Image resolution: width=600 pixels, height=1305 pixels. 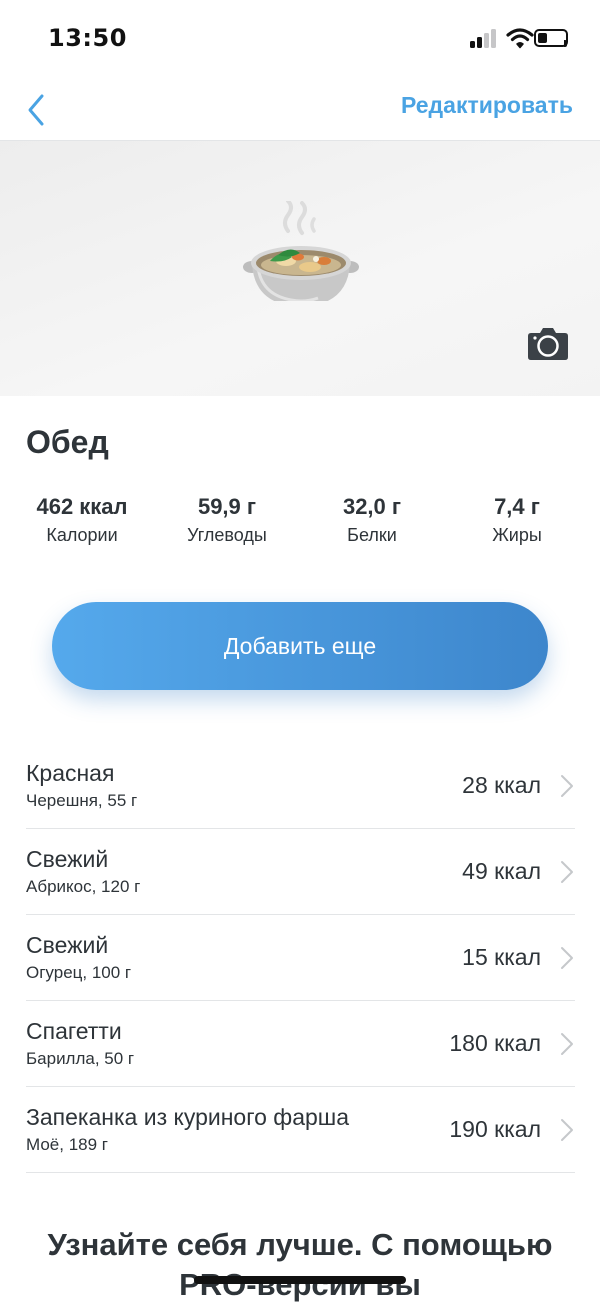 What do you see at coordinates (495, 1043) in the screenshot?
I see `food-calories: 180 ккал` at bounding box center [495, 1043].